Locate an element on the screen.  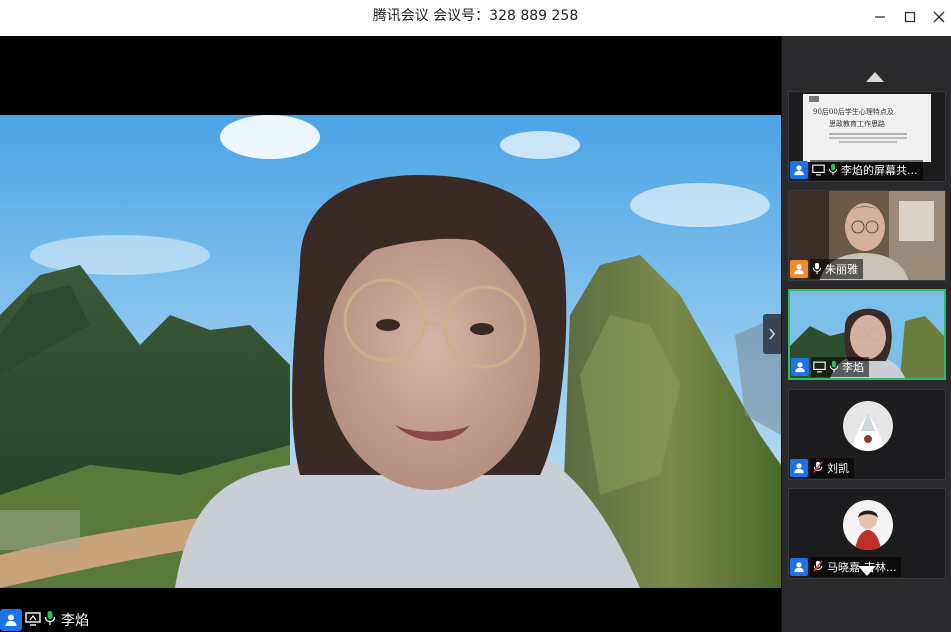
window-title: 腾讯会议 会议号：328 889 258 is located at coordinates (475, 16).